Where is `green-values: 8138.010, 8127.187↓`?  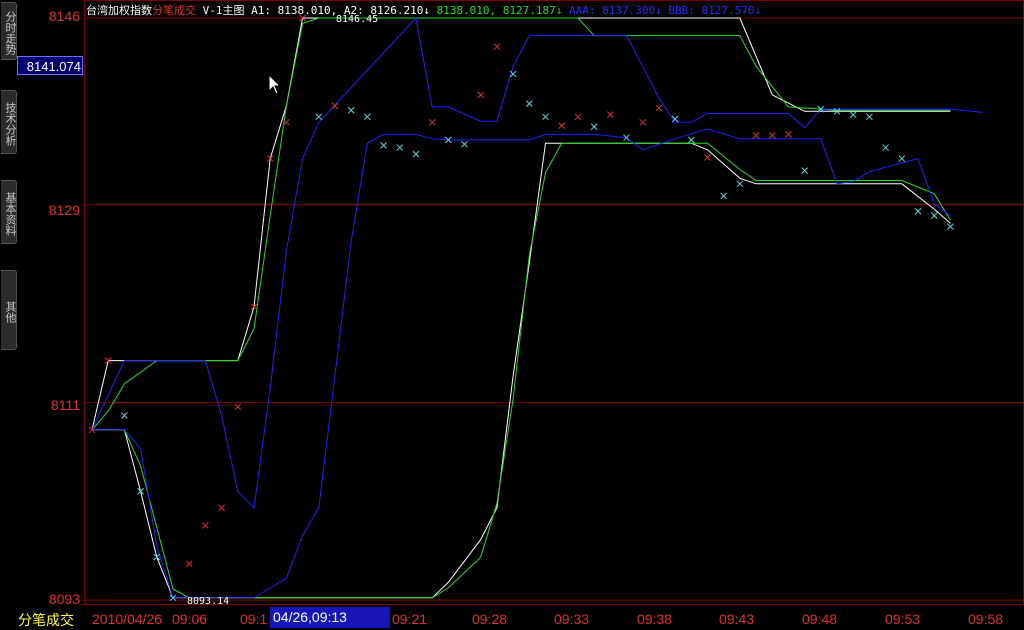 green-values: 8138.010, 8127.187↓ is located at coordinates (499, 10).